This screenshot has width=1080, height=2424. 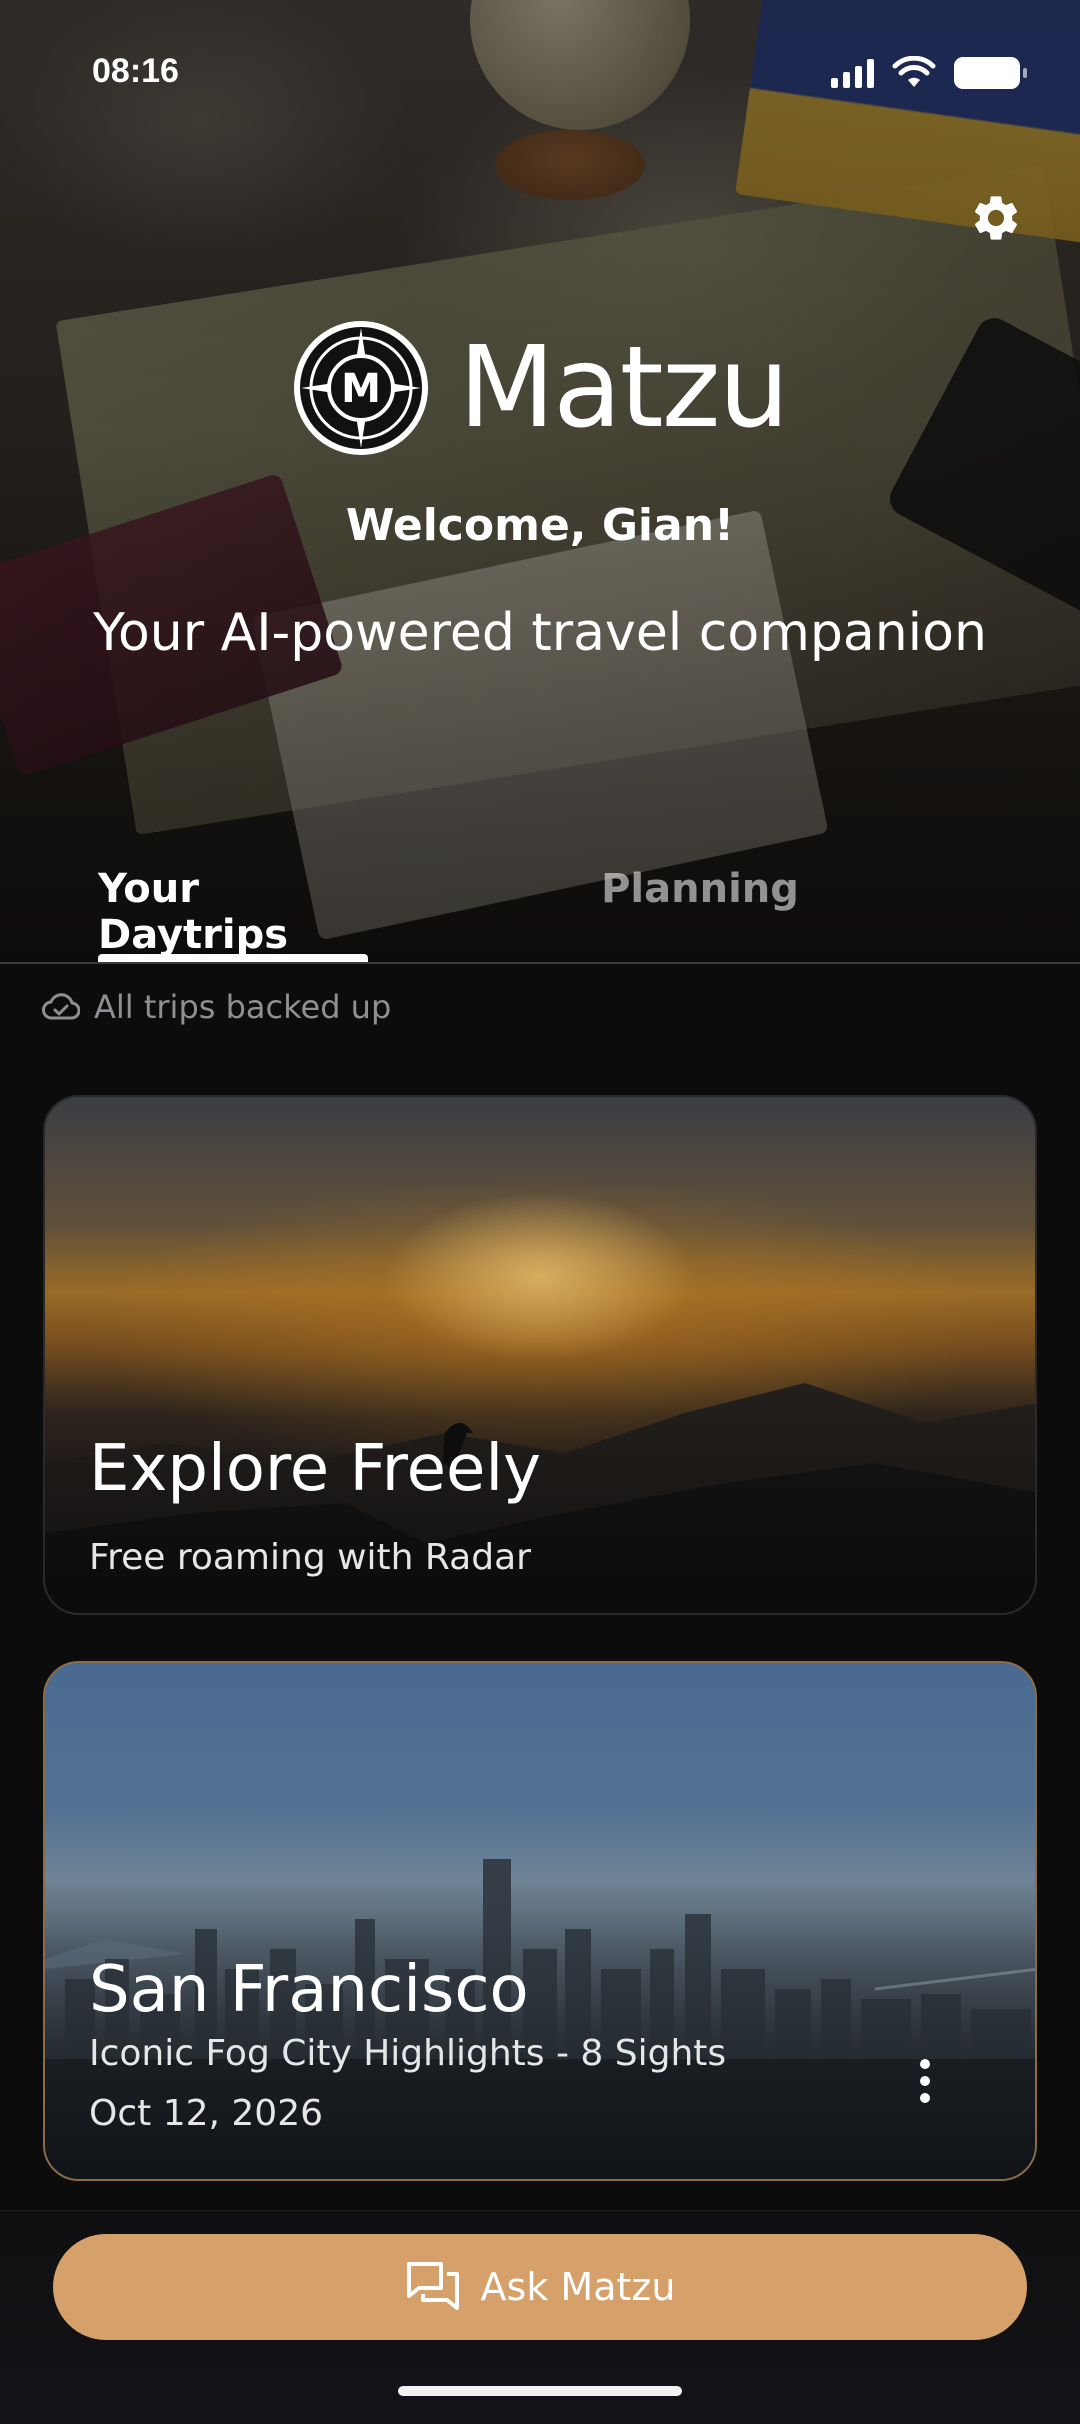 What do you see at coordinates (310, 1557) in the screenshot?
I see `card-subtitle: Free roaming with Radar` at bounding box center [310, 1557].